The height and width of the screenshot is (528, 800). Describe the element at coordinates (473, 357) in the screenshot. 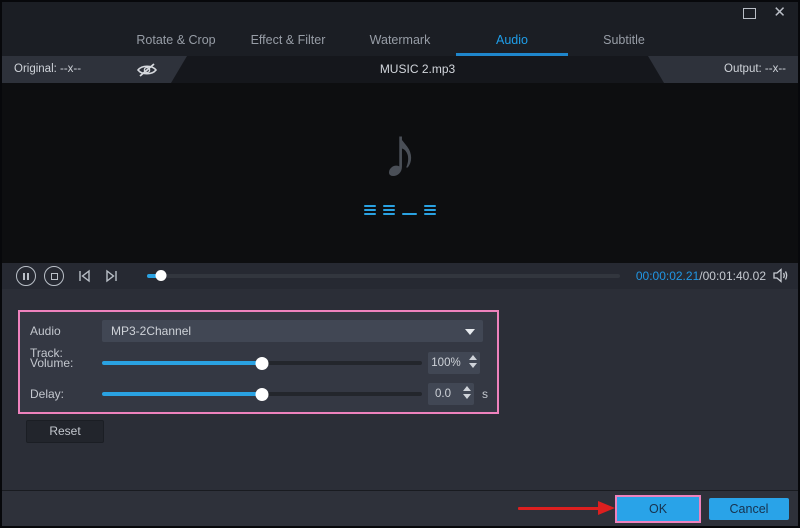

I see `volume-increment-icon` at that location.